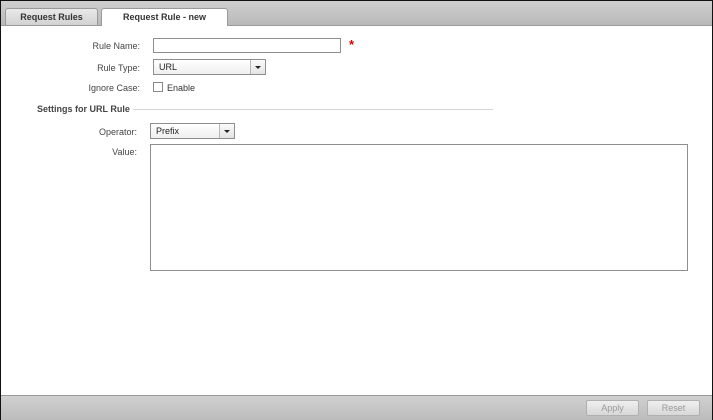  What do you see at coordinates (209, 67) in the screenshot?
I see `rule-type-select: URL` at bounding box center [209, 67].